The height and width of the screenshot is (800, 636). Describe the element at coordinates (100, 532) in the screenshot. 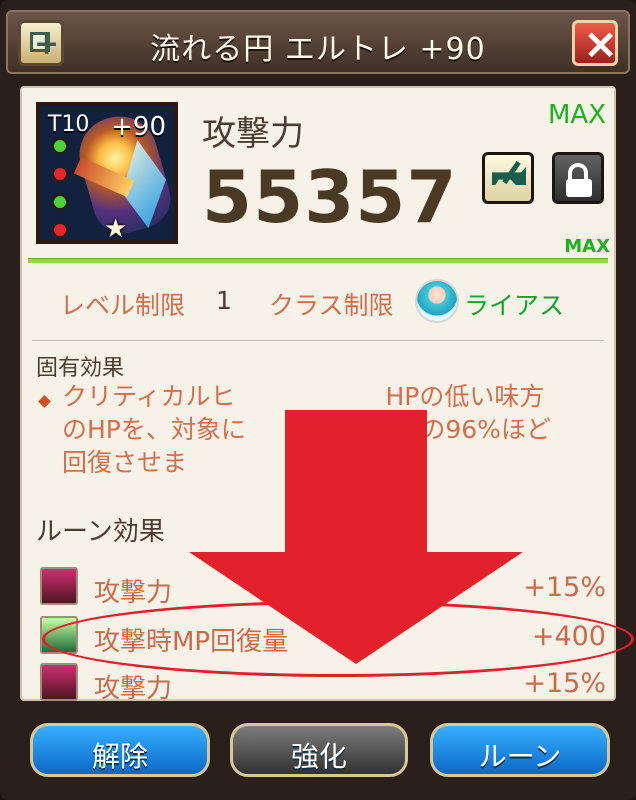

I see `rune-effect-title: ルーン効果` at that location.